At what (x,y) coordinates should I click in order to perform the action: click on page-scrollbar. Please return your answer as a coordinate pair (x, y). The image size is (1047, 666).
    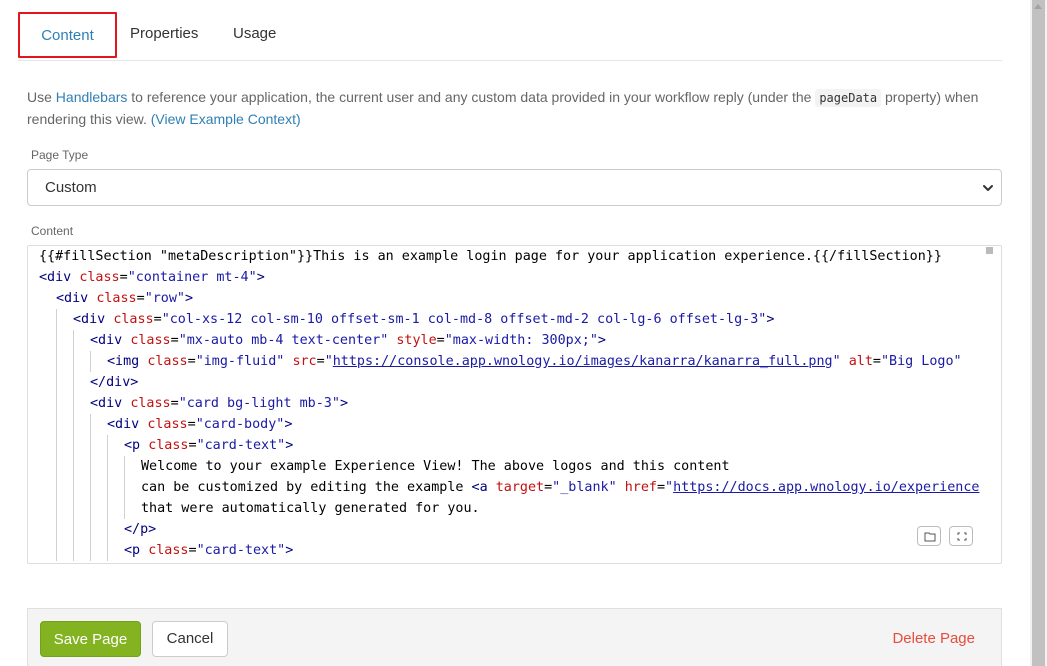
    Looking at the image, I should click on (1038, 333).